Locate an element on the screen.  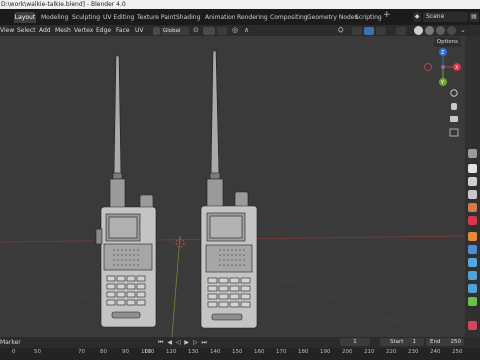
menu-marker: Marker is located at coordinates (10, 342).